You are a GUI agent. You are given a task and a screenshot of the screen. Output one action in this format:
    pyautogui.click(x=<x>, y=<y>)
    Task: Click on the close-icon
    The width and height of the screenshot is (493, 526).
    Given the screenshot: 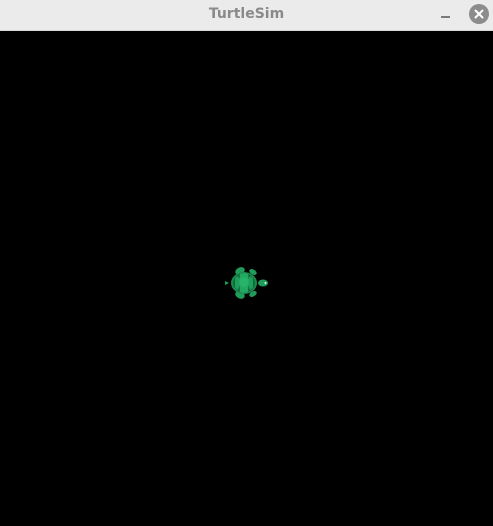 What is the action you would take?
    pyautogui.click(x=479, y=14)
    